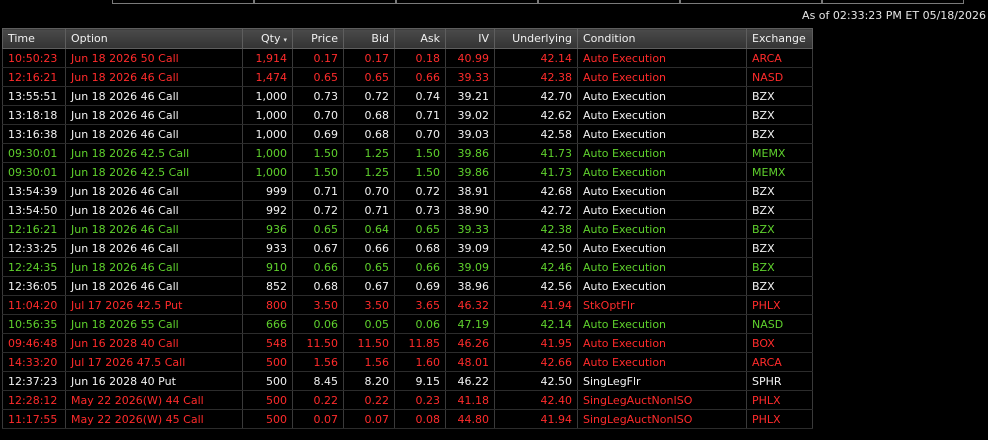  What do you see at coordinates (34, 38) in the screenshot?
I see `column-header-time: Time` at bounding box center [34, 38].